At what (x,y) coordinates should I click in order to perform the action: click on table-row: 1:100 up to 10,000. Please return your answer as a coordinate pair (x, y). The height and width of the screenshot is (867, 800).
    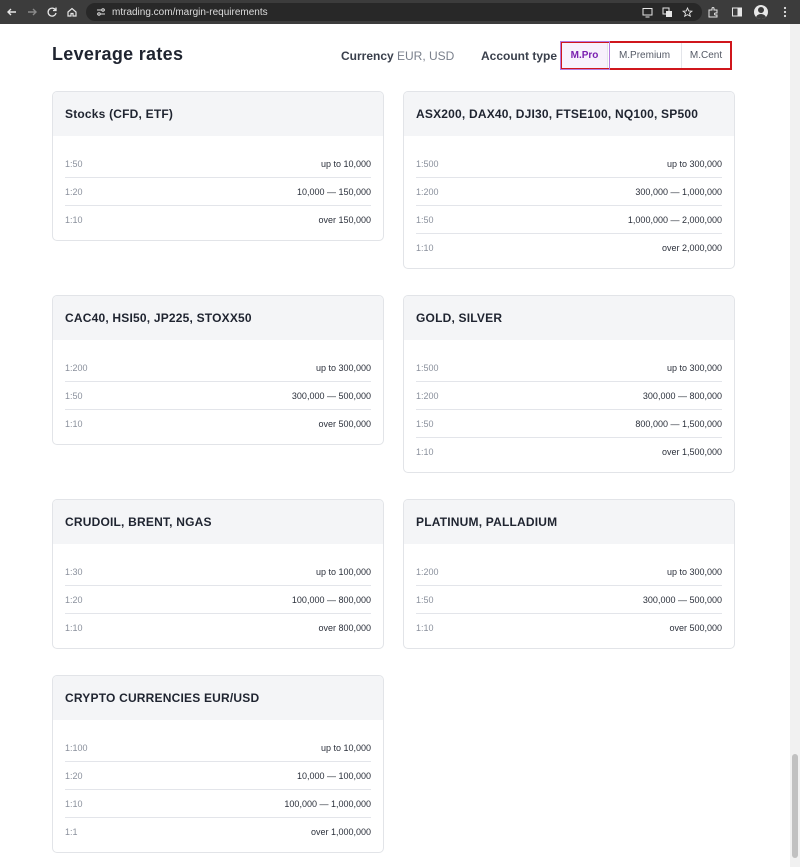
    Looking at the image, I should click on (218, 748).